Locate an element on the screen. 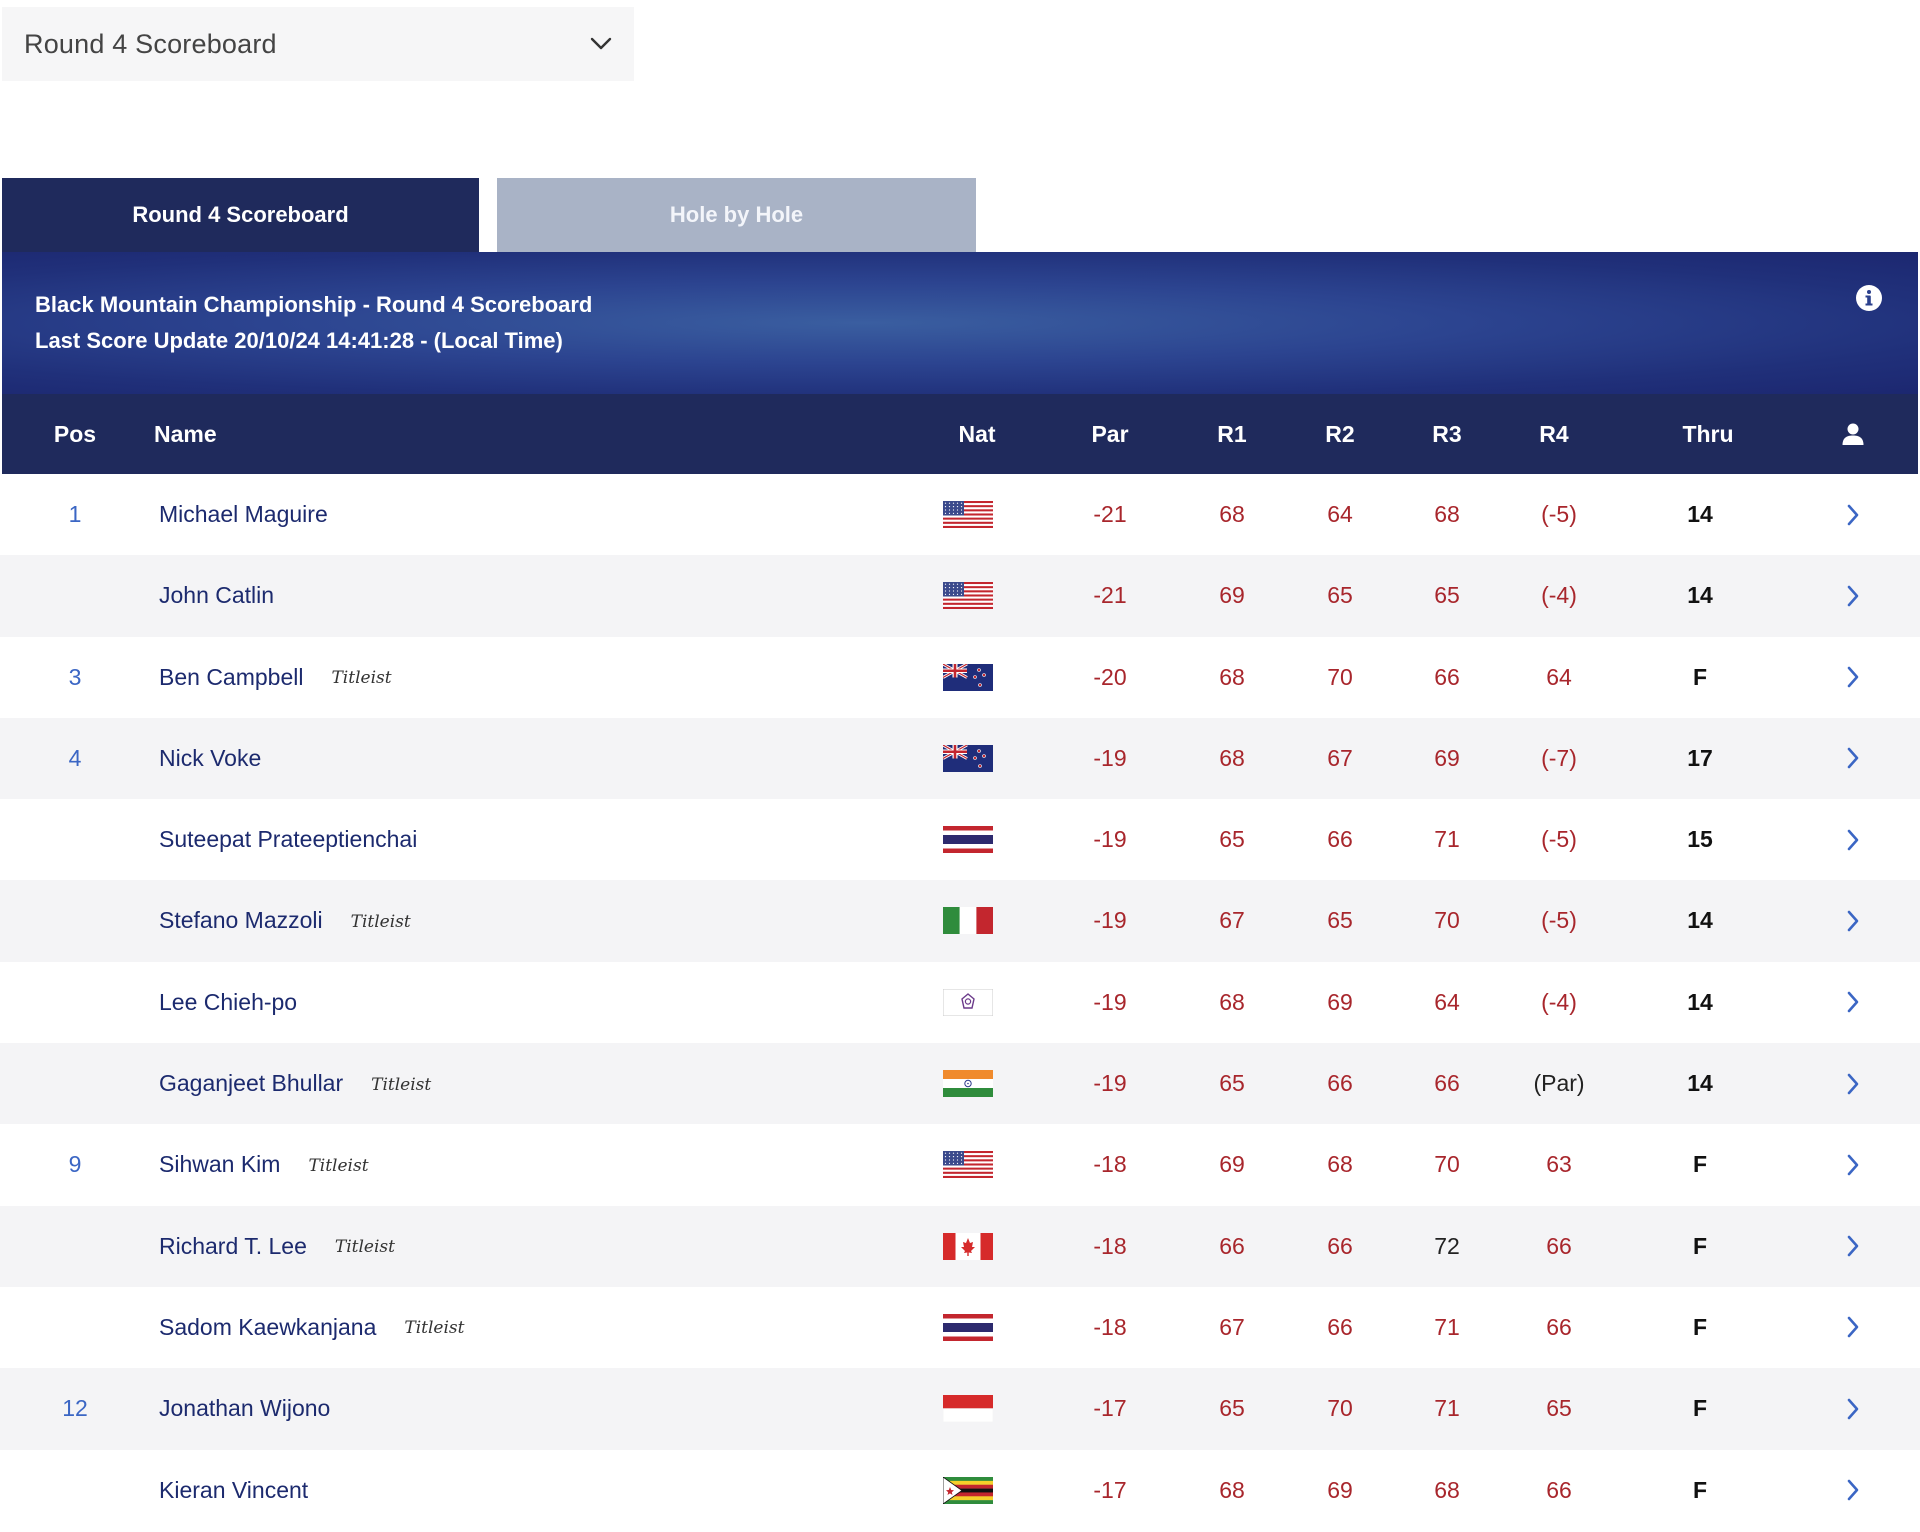 The image size is (1920, 1532). holes-thru: 17 is located at coordinates (1700, 757).